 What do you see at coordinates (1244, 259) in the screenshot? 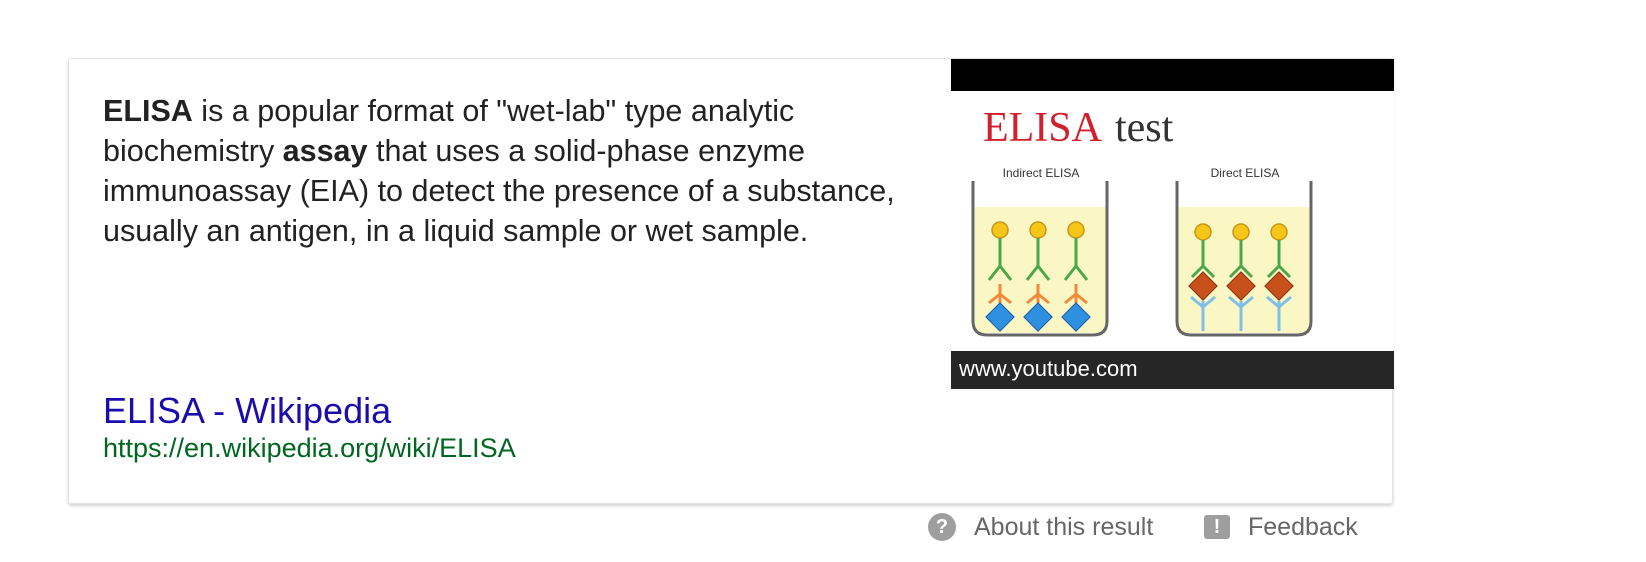
I see `direct-beaker` at bounding box center [1244, 259].